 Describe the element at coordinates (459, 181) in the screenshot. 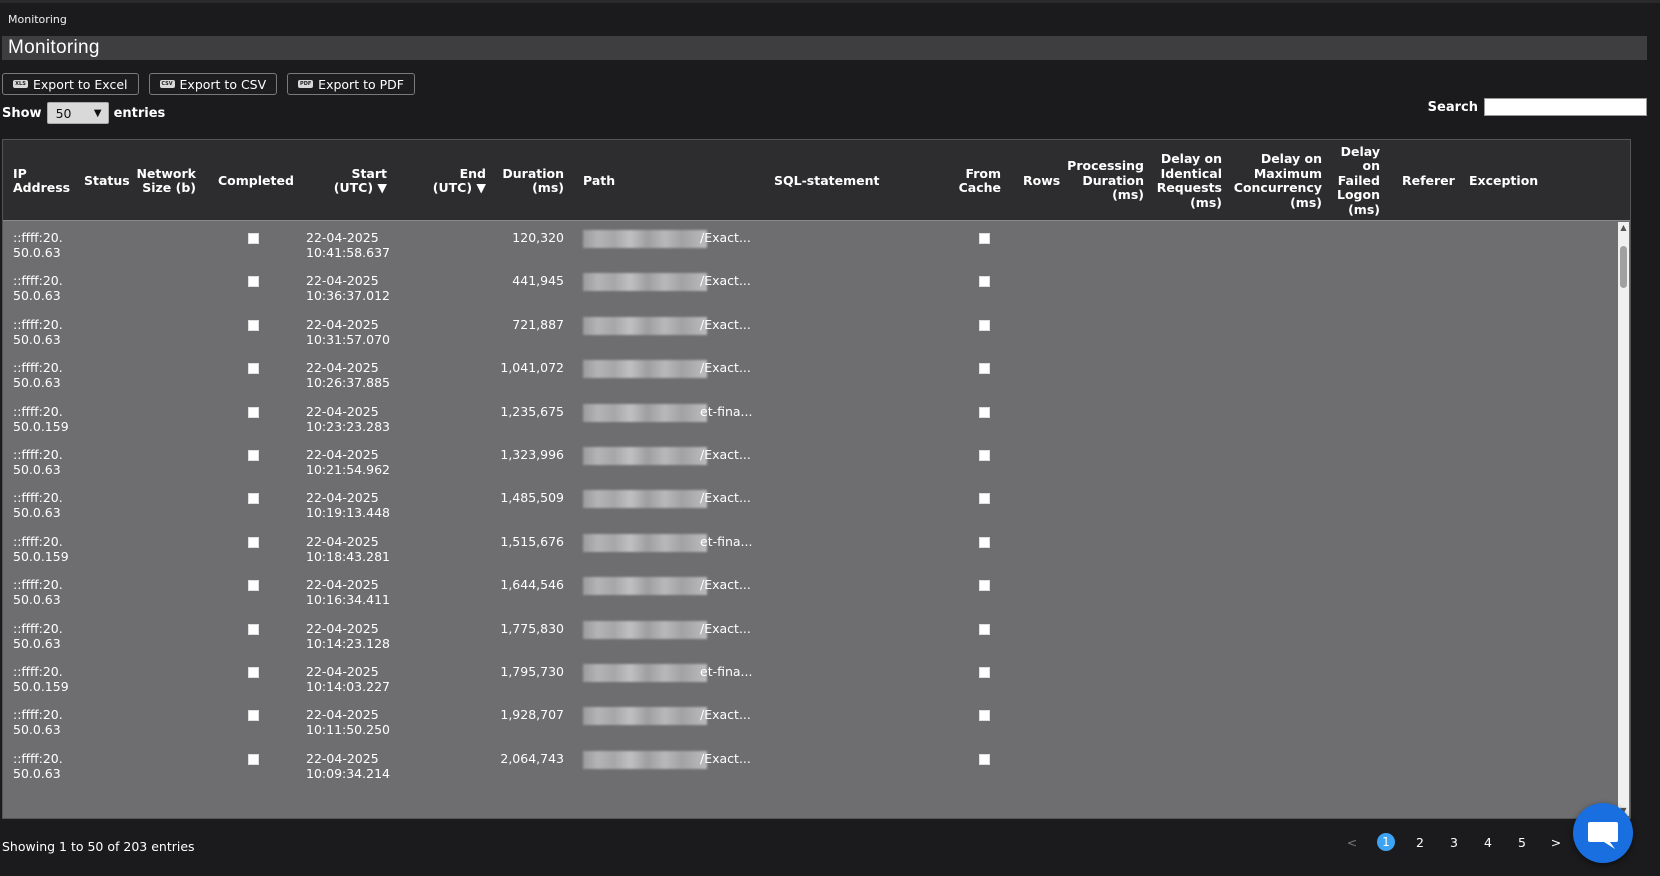

I see `column-header-end: End (UTC) ▼` at that location.